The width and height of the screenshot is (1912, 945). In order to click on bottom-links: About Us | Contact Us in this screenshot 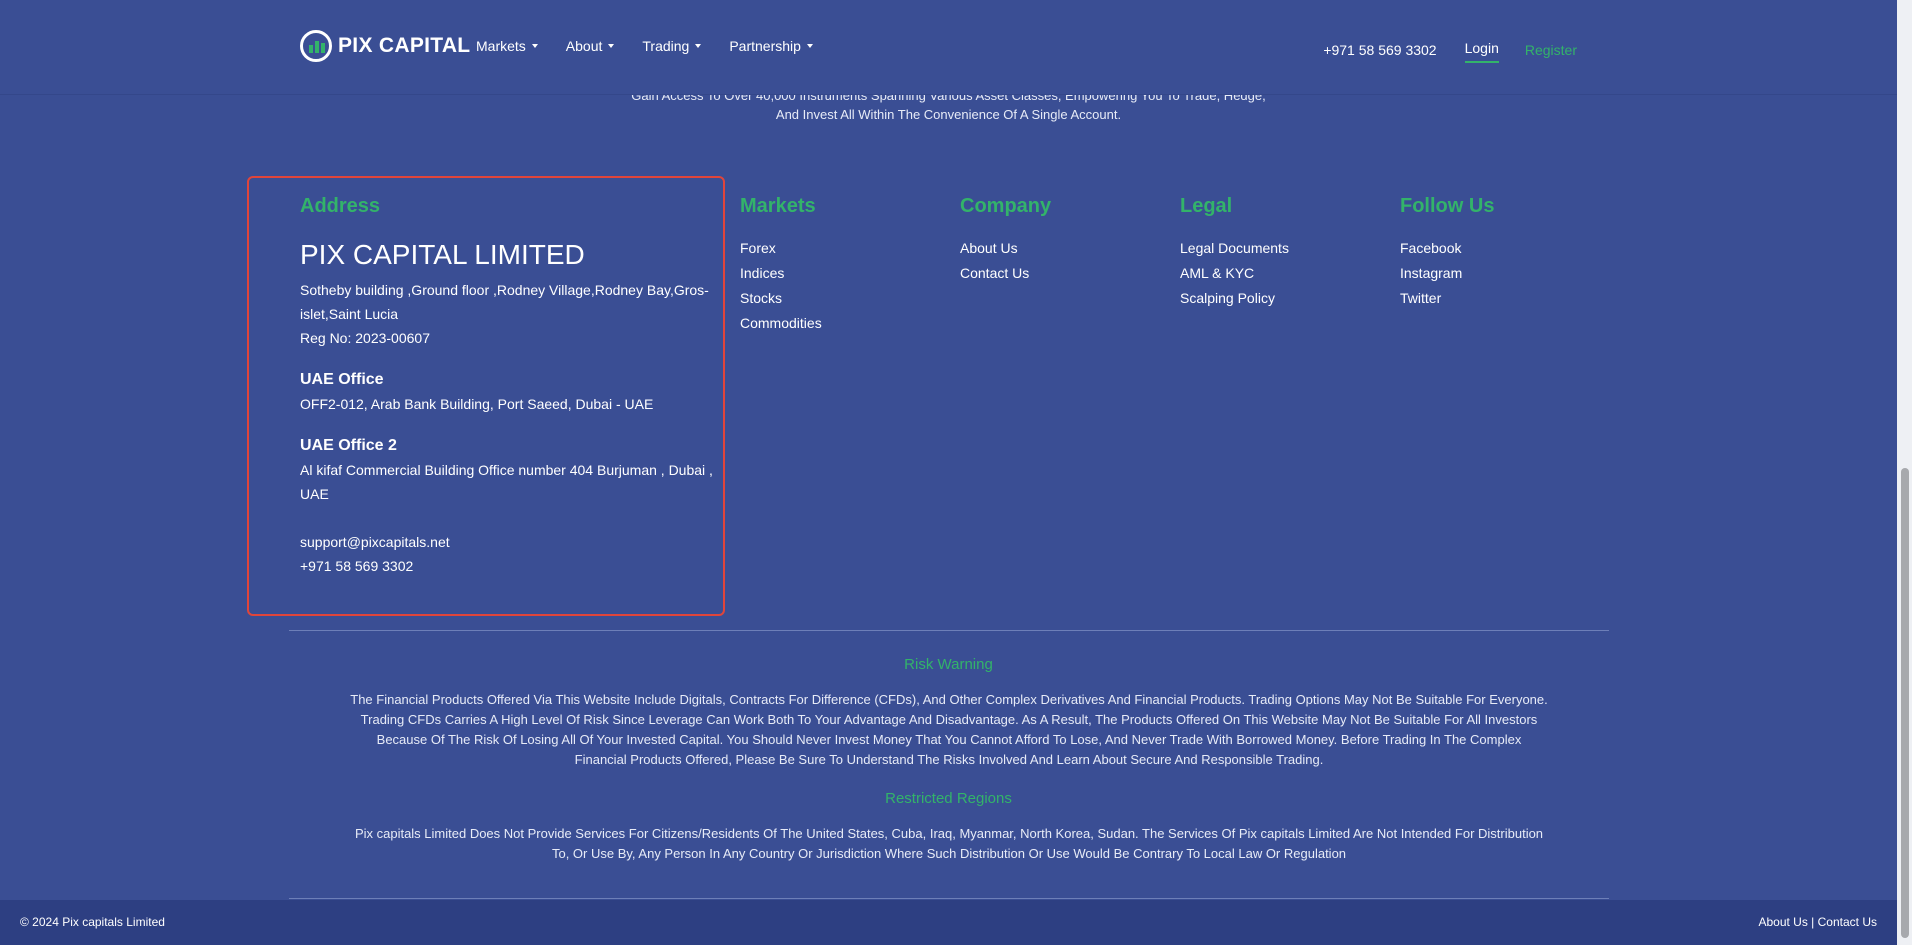, I will do `click(1817, 922)`.